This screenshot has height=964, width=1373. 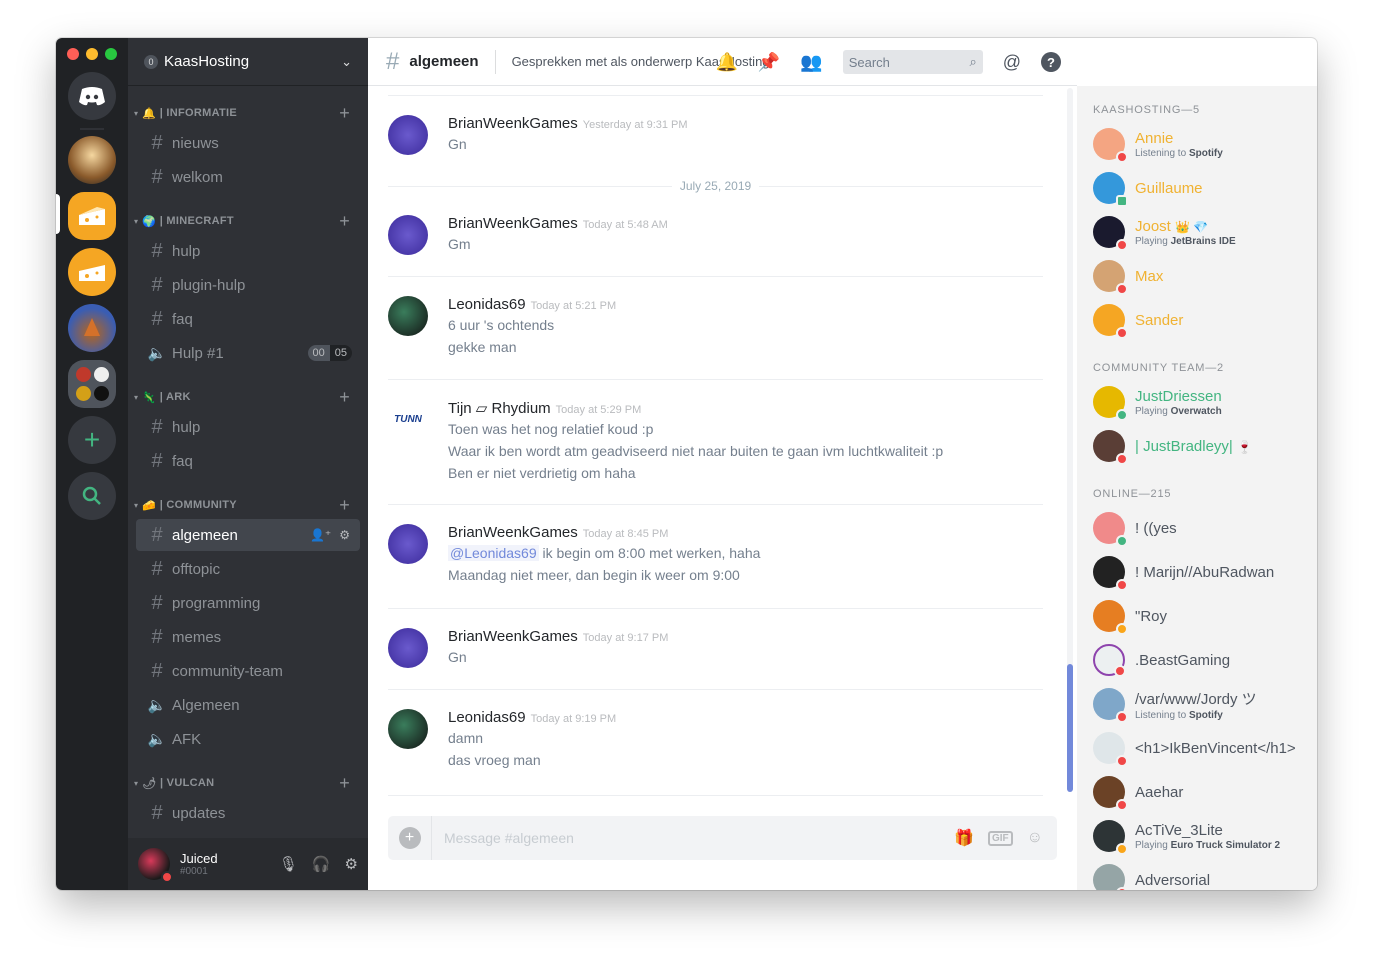 What do you see at coordinates (248, 637) in the screenshot?
I see `channel-memes: # memes` at bounding box center [248, 637].